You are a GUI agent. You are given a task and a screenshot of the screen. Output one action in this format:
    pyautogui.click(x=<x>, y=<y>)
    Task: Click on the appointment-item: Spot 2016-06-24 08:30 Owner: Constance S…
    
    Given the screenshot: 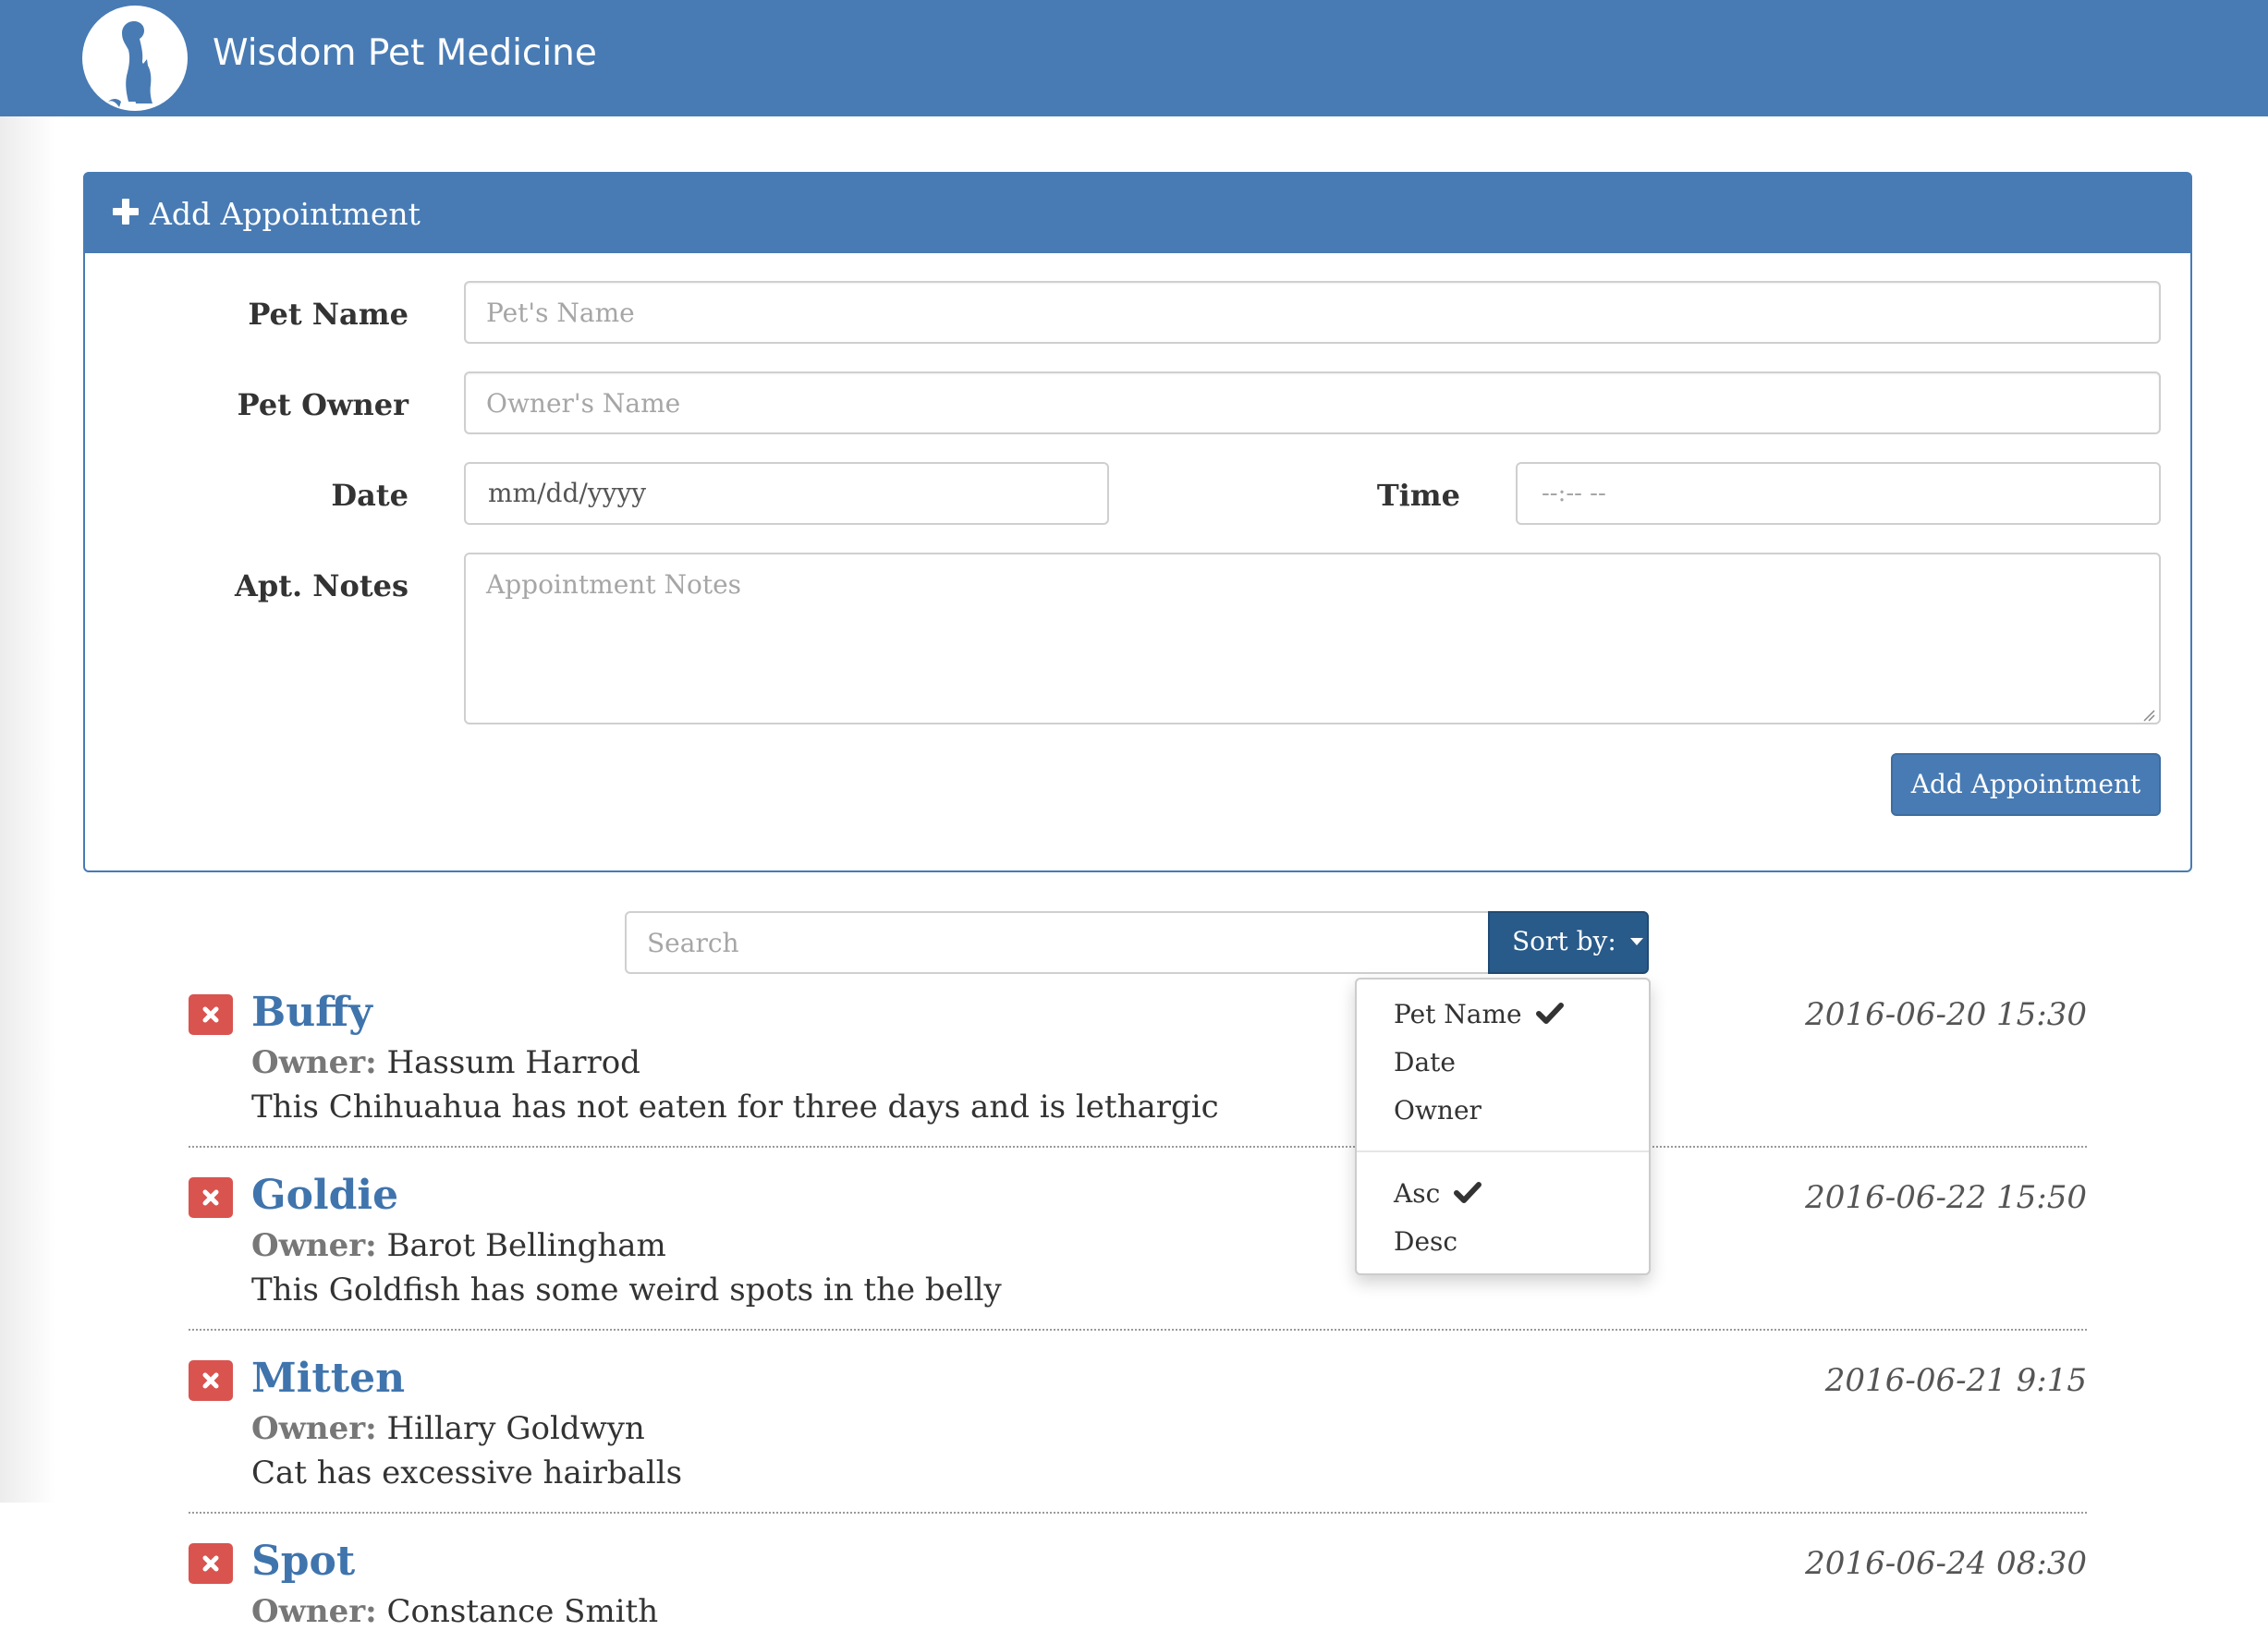 What is the action you would take?
    pyautogui.click(x=1138, y=1592)
    